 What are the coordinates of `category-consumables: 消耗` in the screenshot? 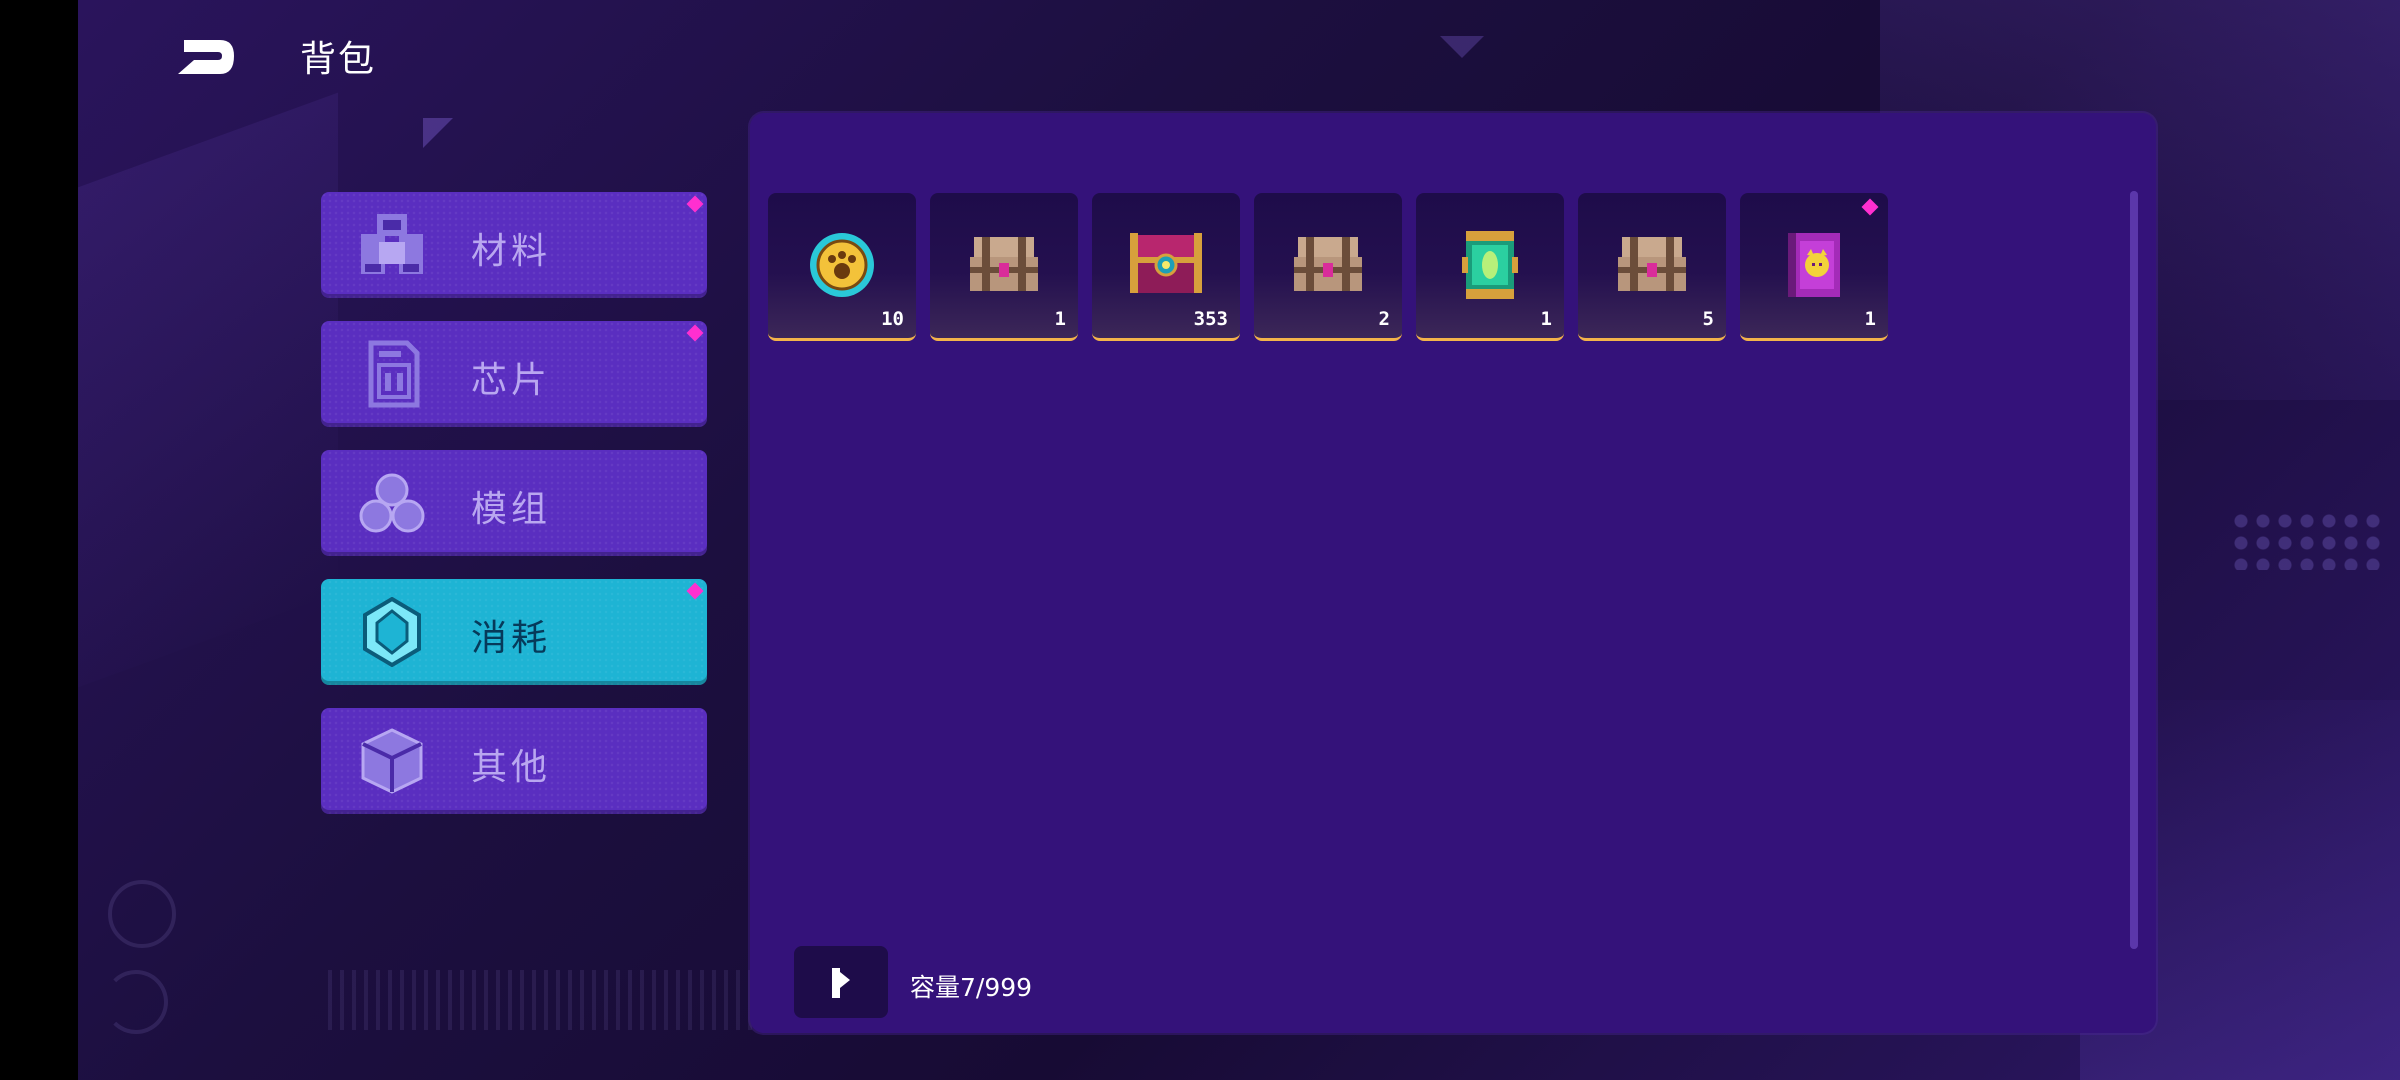 It's located at (514, 632).